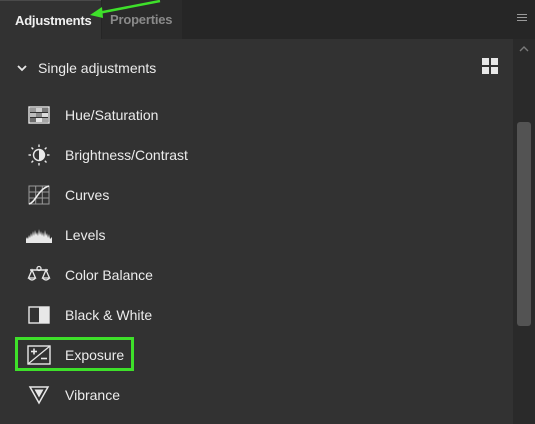 The image size is (535, 424). I want to click on list-item-levels: Levels, so click(176, 235).